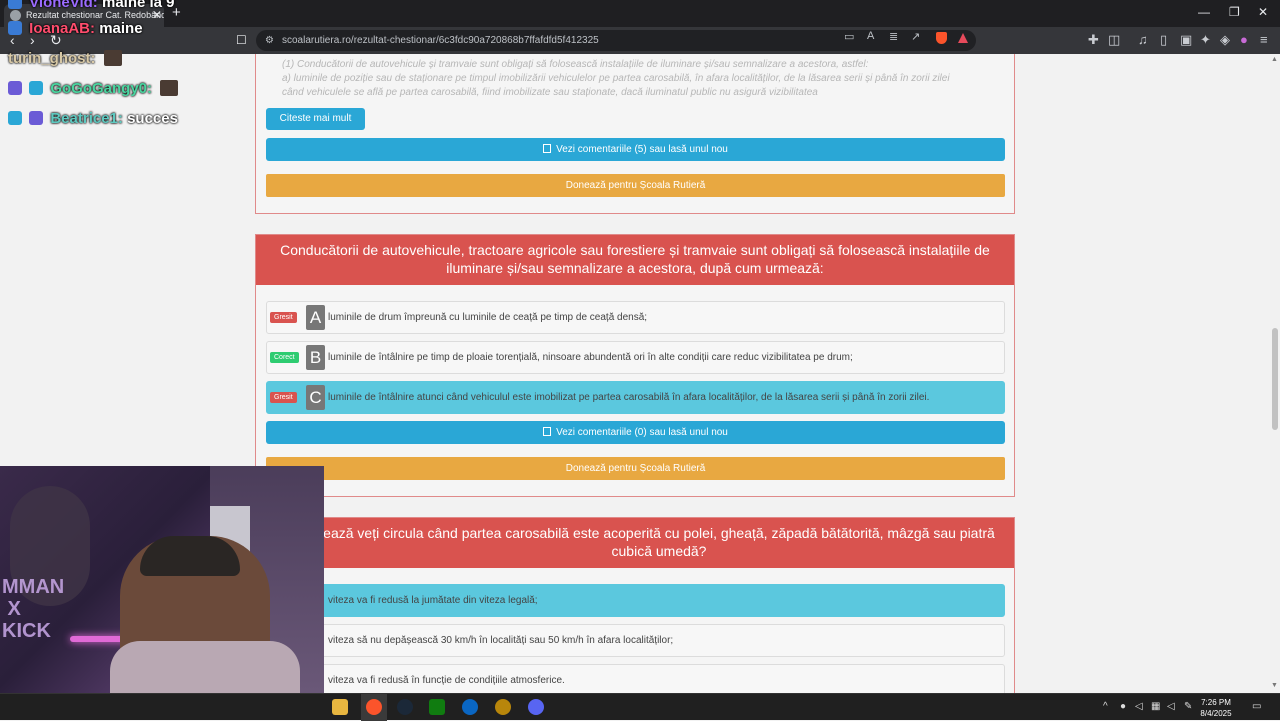  Describe the element at coordinates (1114, 40) in the screenshot. I see `screenshot-icon: ◫` at that location.